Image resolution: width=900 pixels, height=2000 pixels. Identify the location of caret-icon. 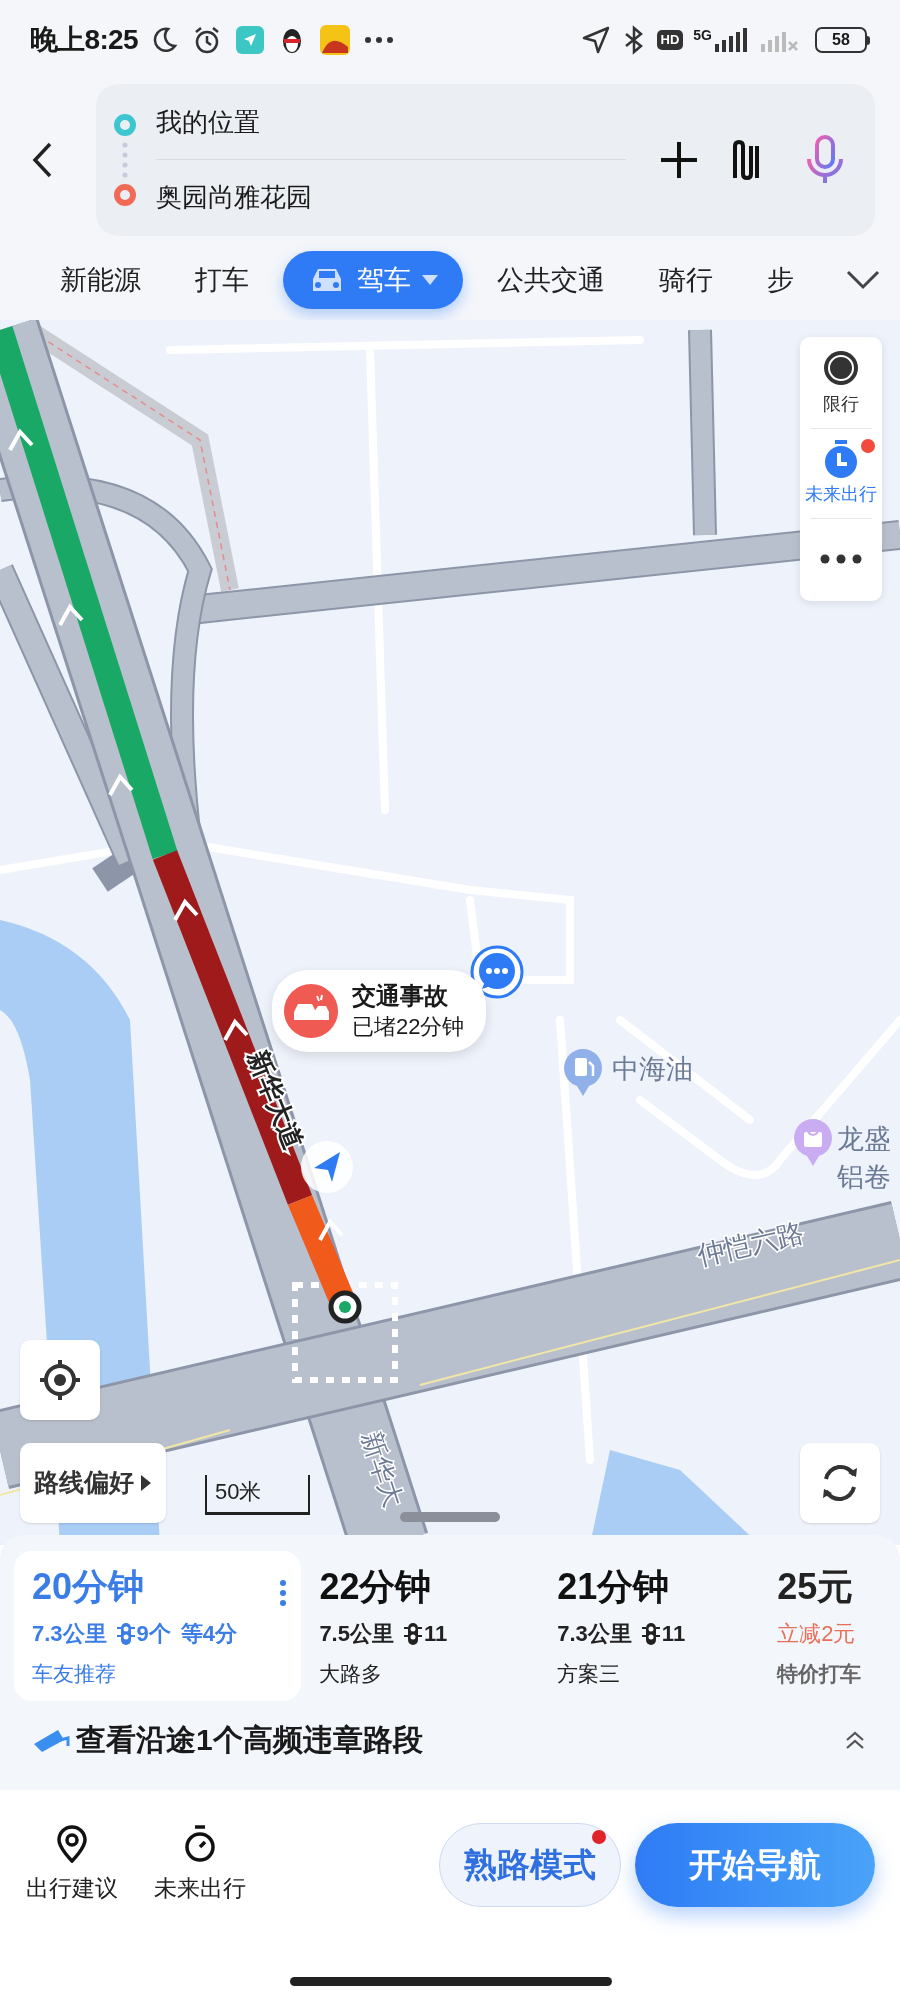
(146, 1483).